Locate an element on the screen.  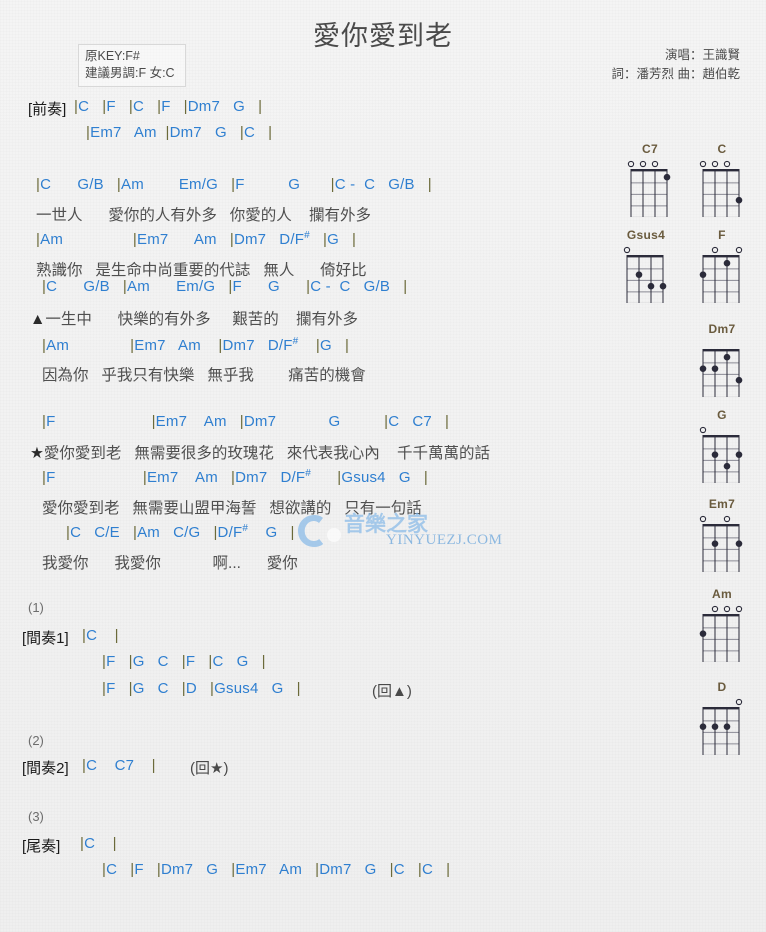
key-info-box: 原KEY:F# 建議男調:F 女:C is located at coordinates (132, 65).